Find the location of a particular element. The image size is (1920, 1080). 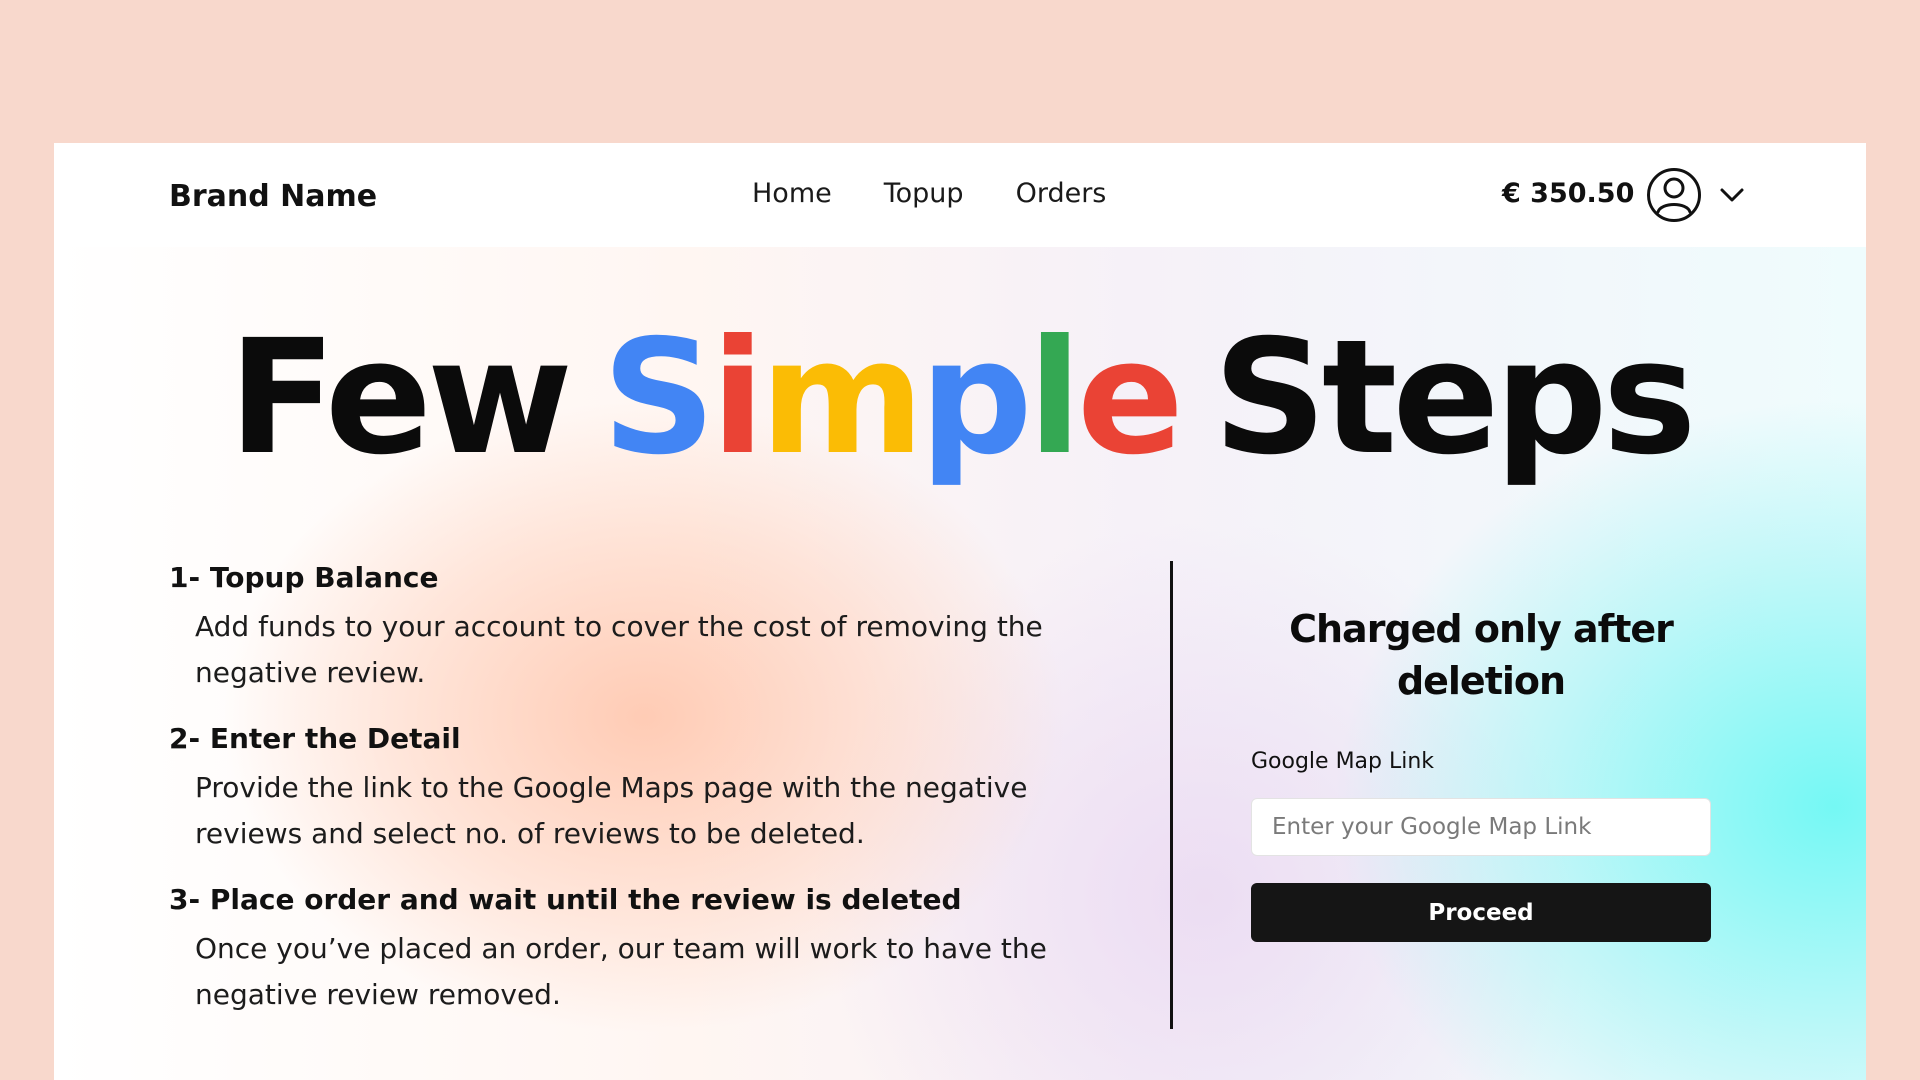

headline-letter: m is located at coordinates (842, 398).